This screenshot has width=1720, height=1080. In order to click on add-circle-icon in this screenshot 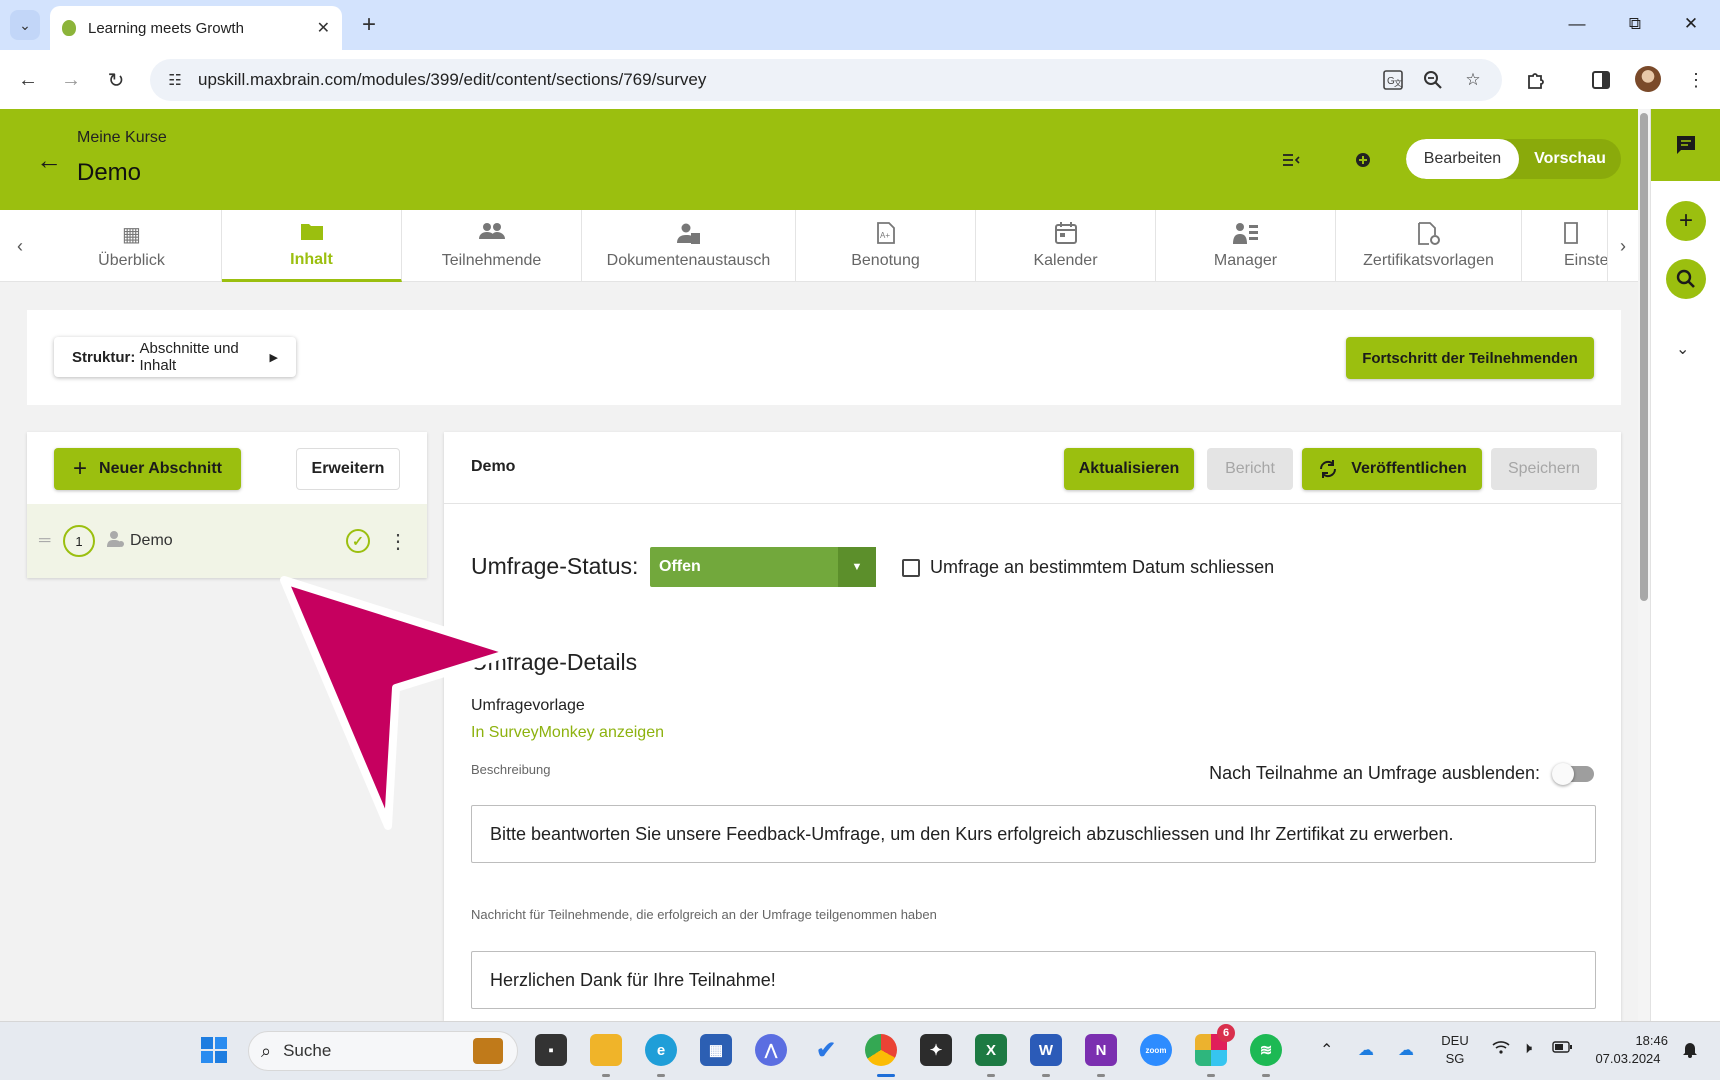, I will do `click(1363, 160)`.